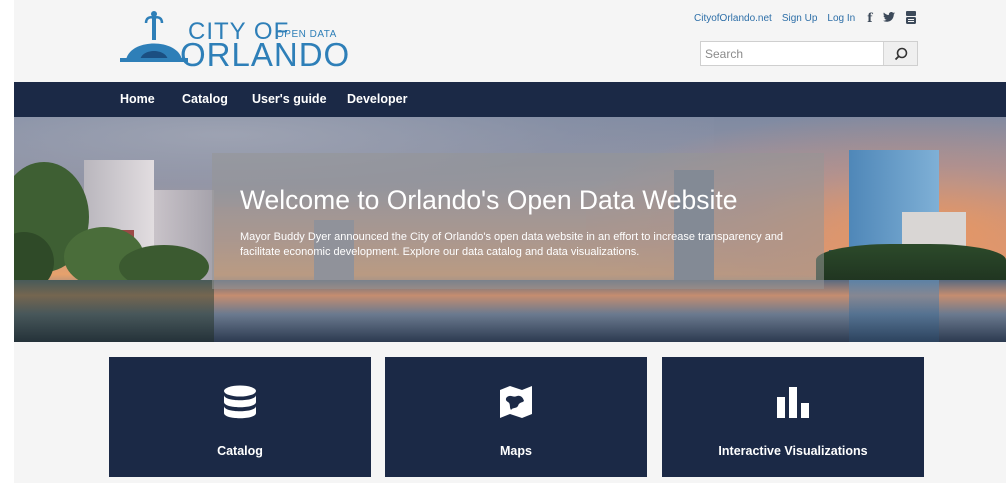 This screenshot has width=1006, height=483. What do you see at coordinates (114, 227) in the screenshot?
I see `hero-trees` at bounding box center [114, 227].